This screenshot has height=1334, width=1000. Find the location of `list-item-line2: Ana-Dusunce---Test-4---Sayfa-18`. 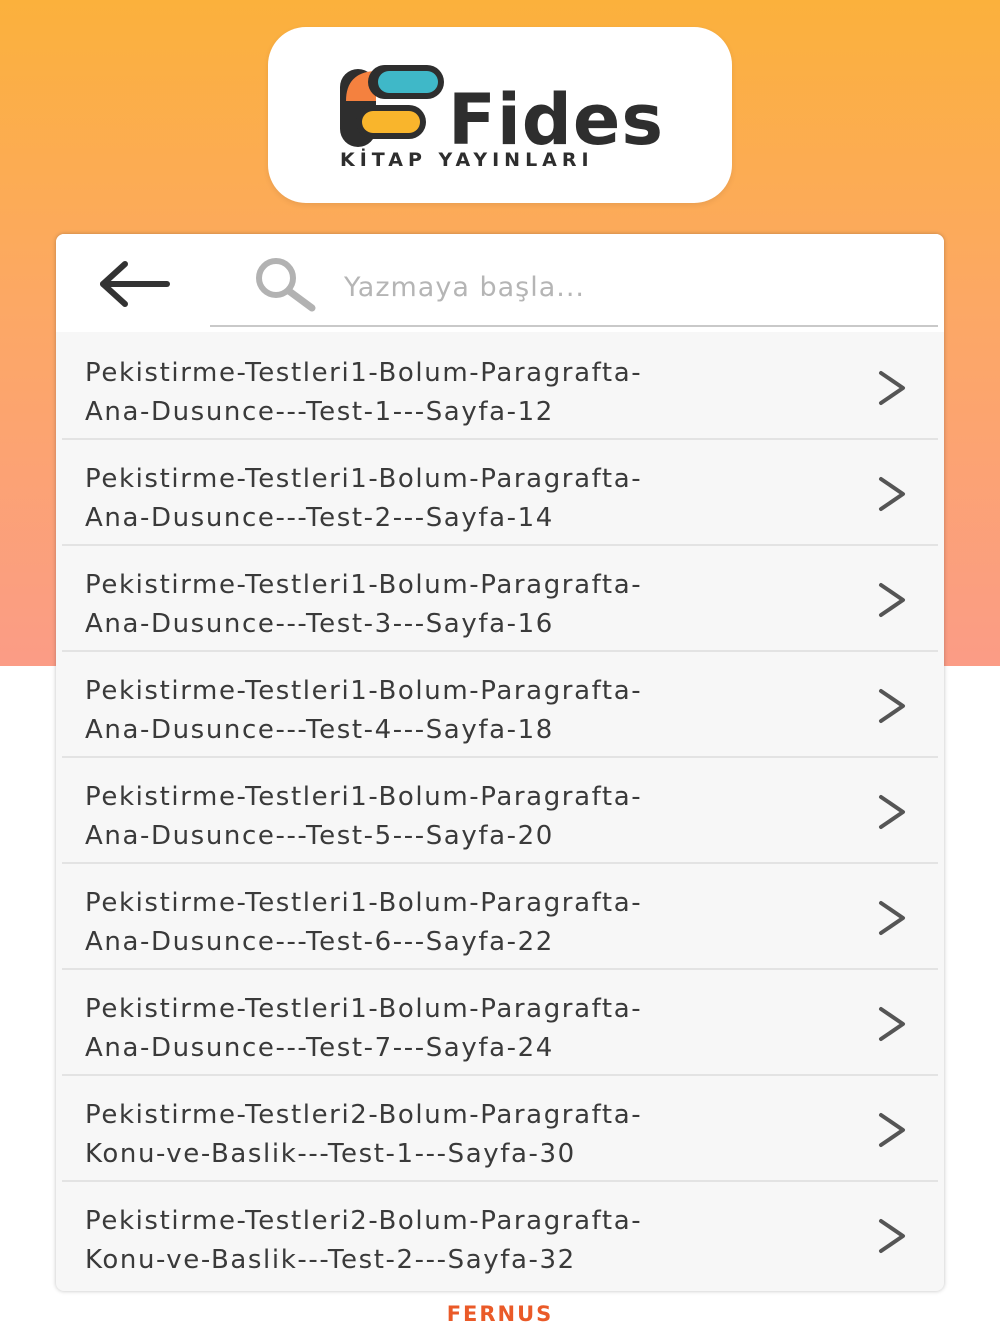

list-item-line2: Ana-Dusunce---Test-4---Sayfa-18 is located at coordinates (319, 730).